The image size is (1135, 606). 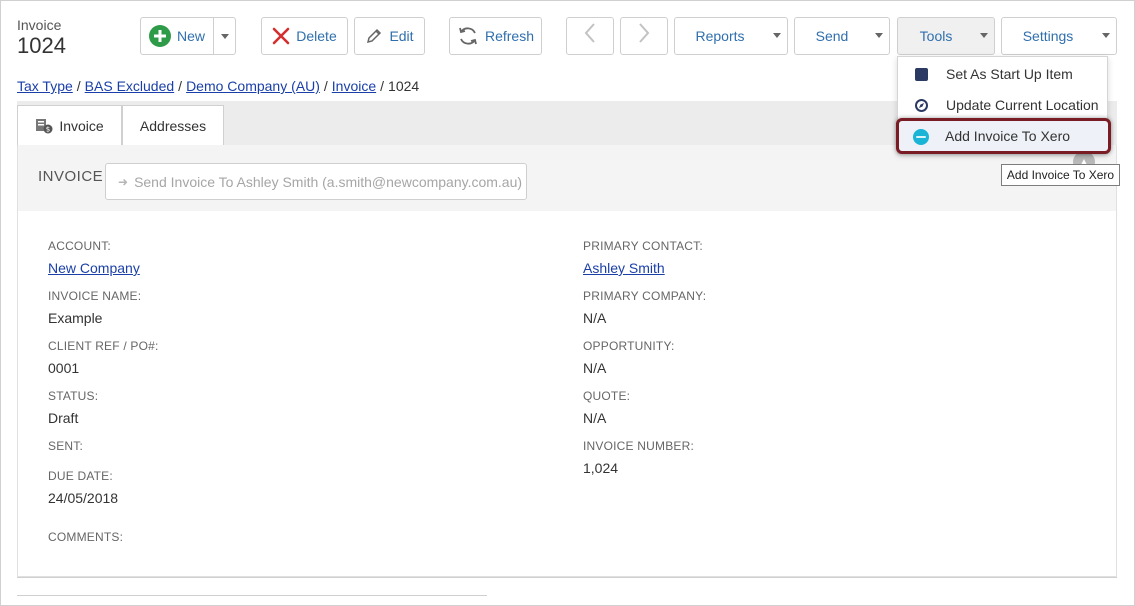 I want to click on send-button: Send, so click(x=842, y=36).